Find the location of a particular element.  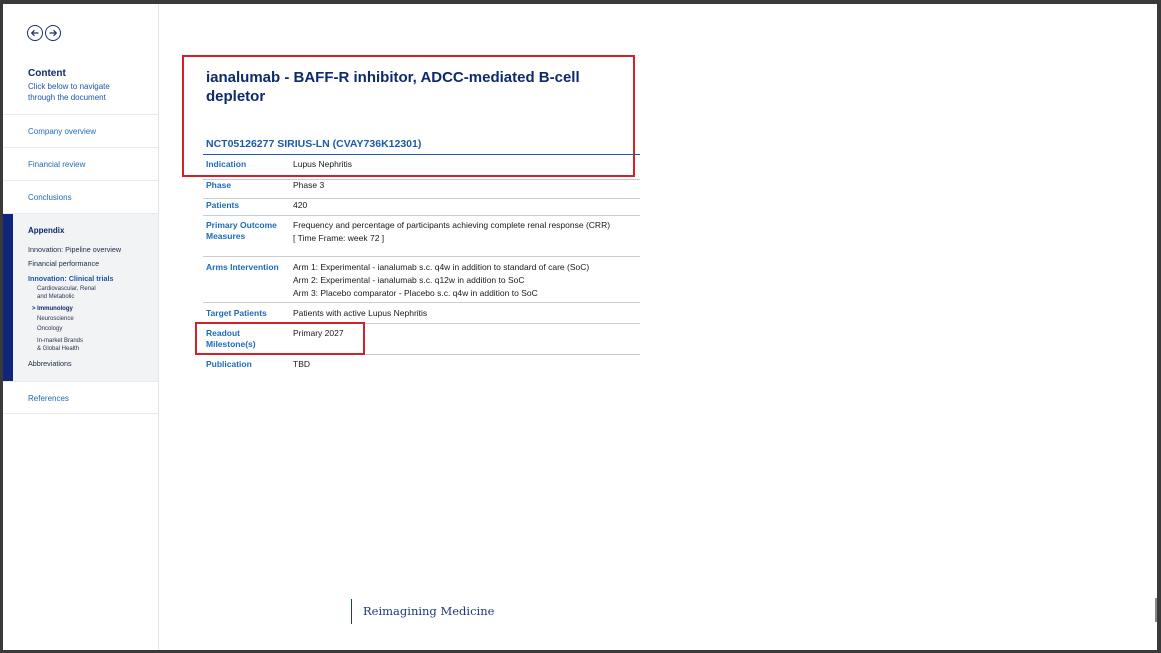

appendix-subitem-line: and Metabolic is located at coordinates (56, 297).